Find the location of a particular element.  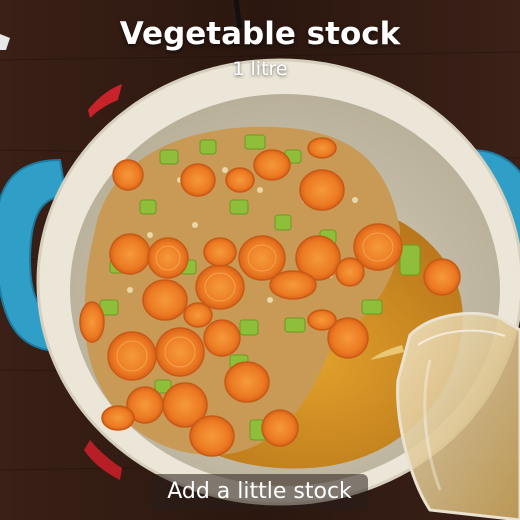

step-caption: Add a little stock is located at coordinates (259, 492).